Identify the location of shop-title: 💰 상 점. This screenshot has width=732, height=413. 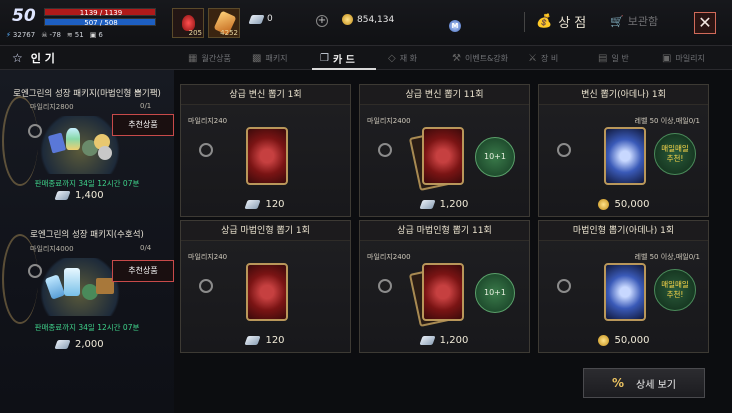
(561, 21).